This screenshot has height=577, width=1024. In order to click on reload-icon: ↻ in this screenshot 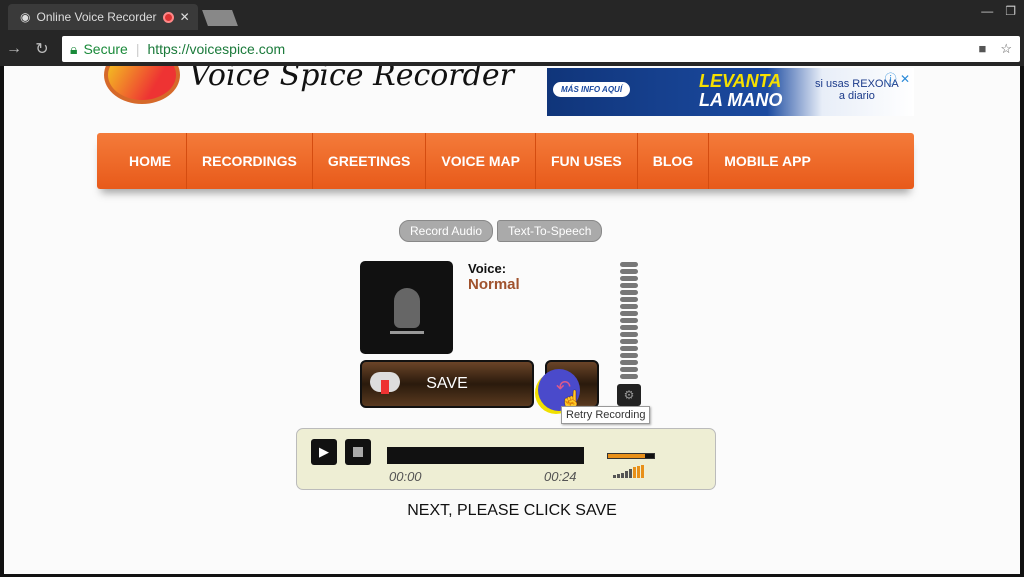, I will do `click(42, 49)`.